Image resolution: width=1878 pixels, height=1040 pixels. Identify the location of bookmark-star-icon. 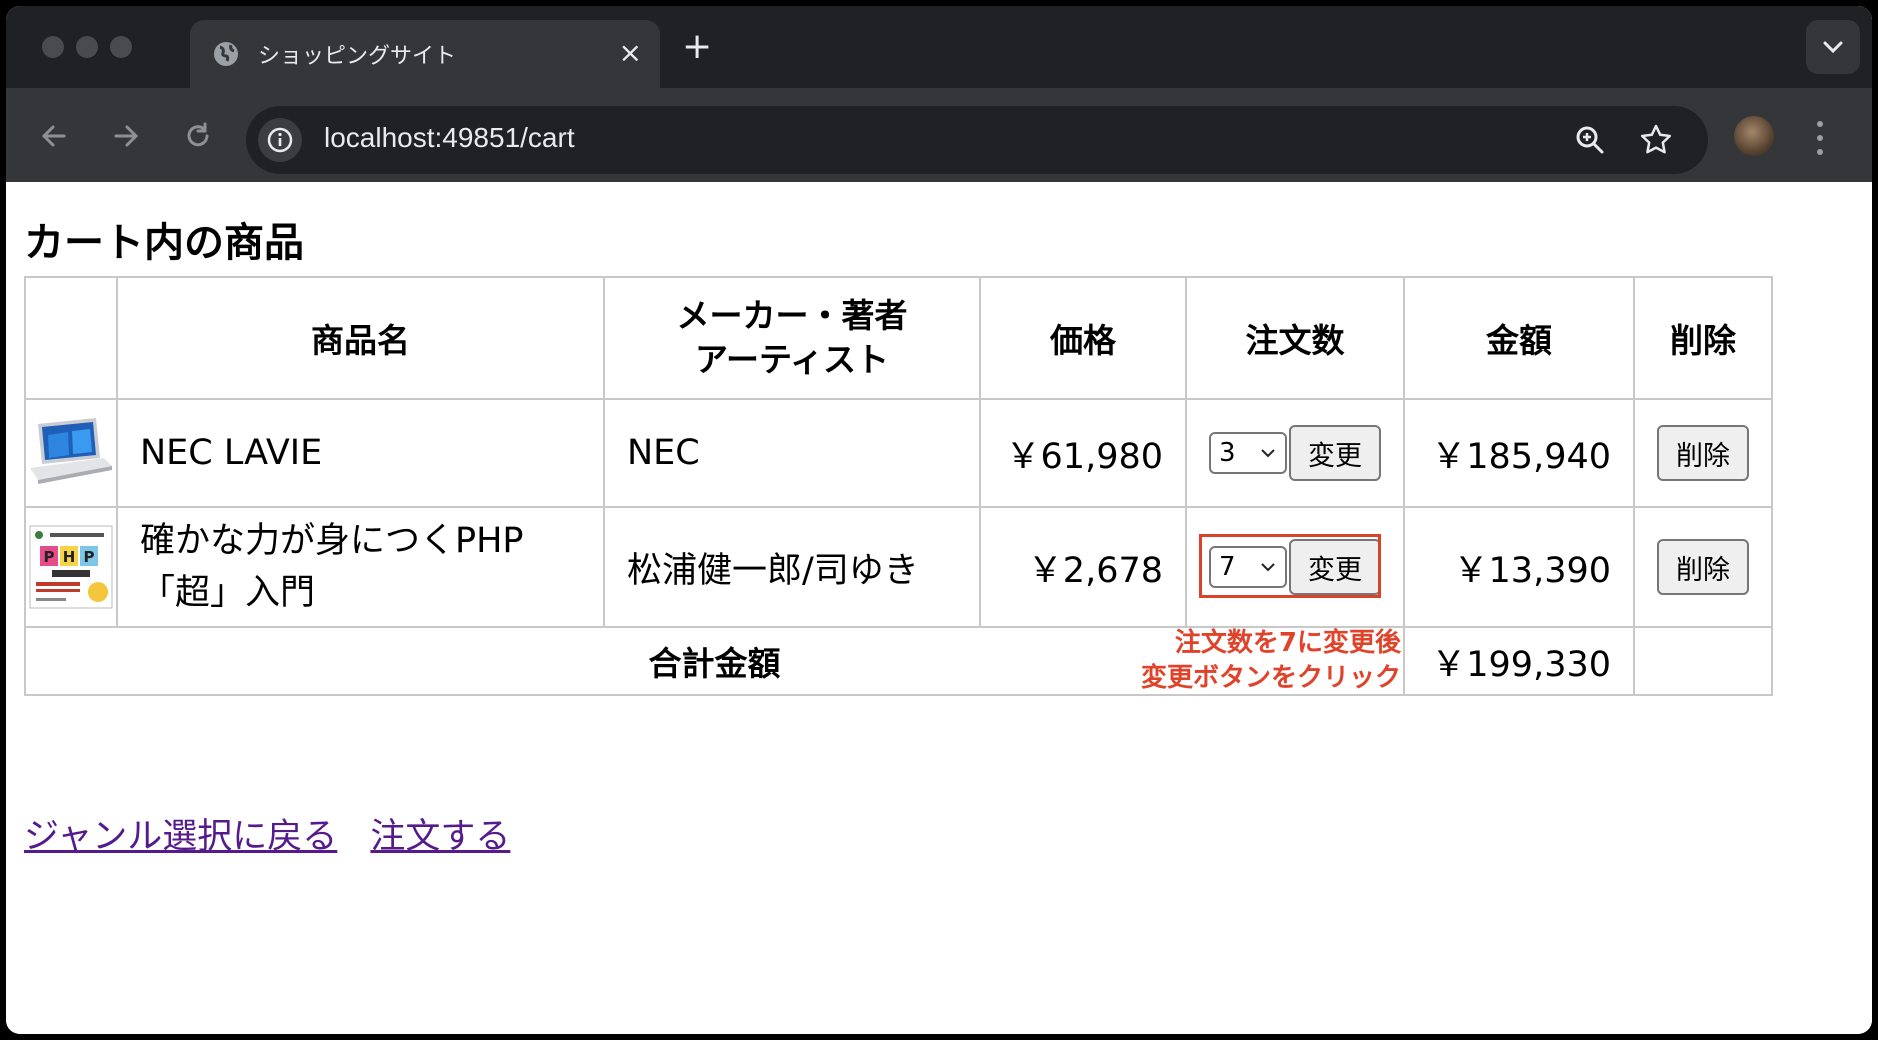
(1656, 140).